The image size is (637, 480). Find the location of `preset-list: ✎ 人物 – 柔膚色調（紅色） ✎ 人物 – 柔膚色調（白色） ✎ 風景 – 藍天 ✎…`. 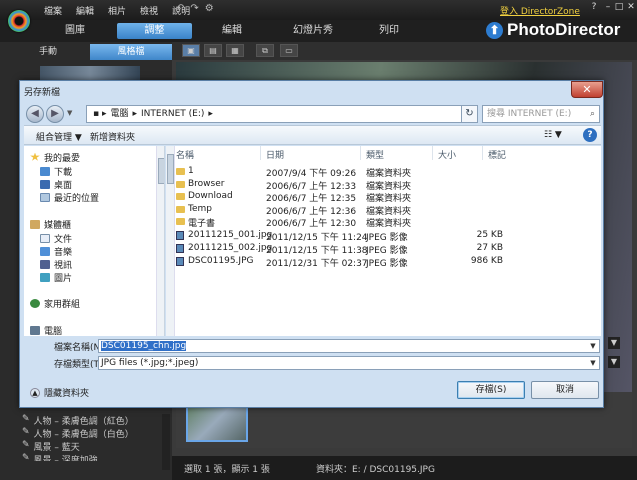

preset-list: ✎ 人物 – 柔膚色調（紅色） ✎ 人物 – 柔膚色調（白色） ✎ 風景 – 藍天 ✎… is located at coordinates (78, 437).